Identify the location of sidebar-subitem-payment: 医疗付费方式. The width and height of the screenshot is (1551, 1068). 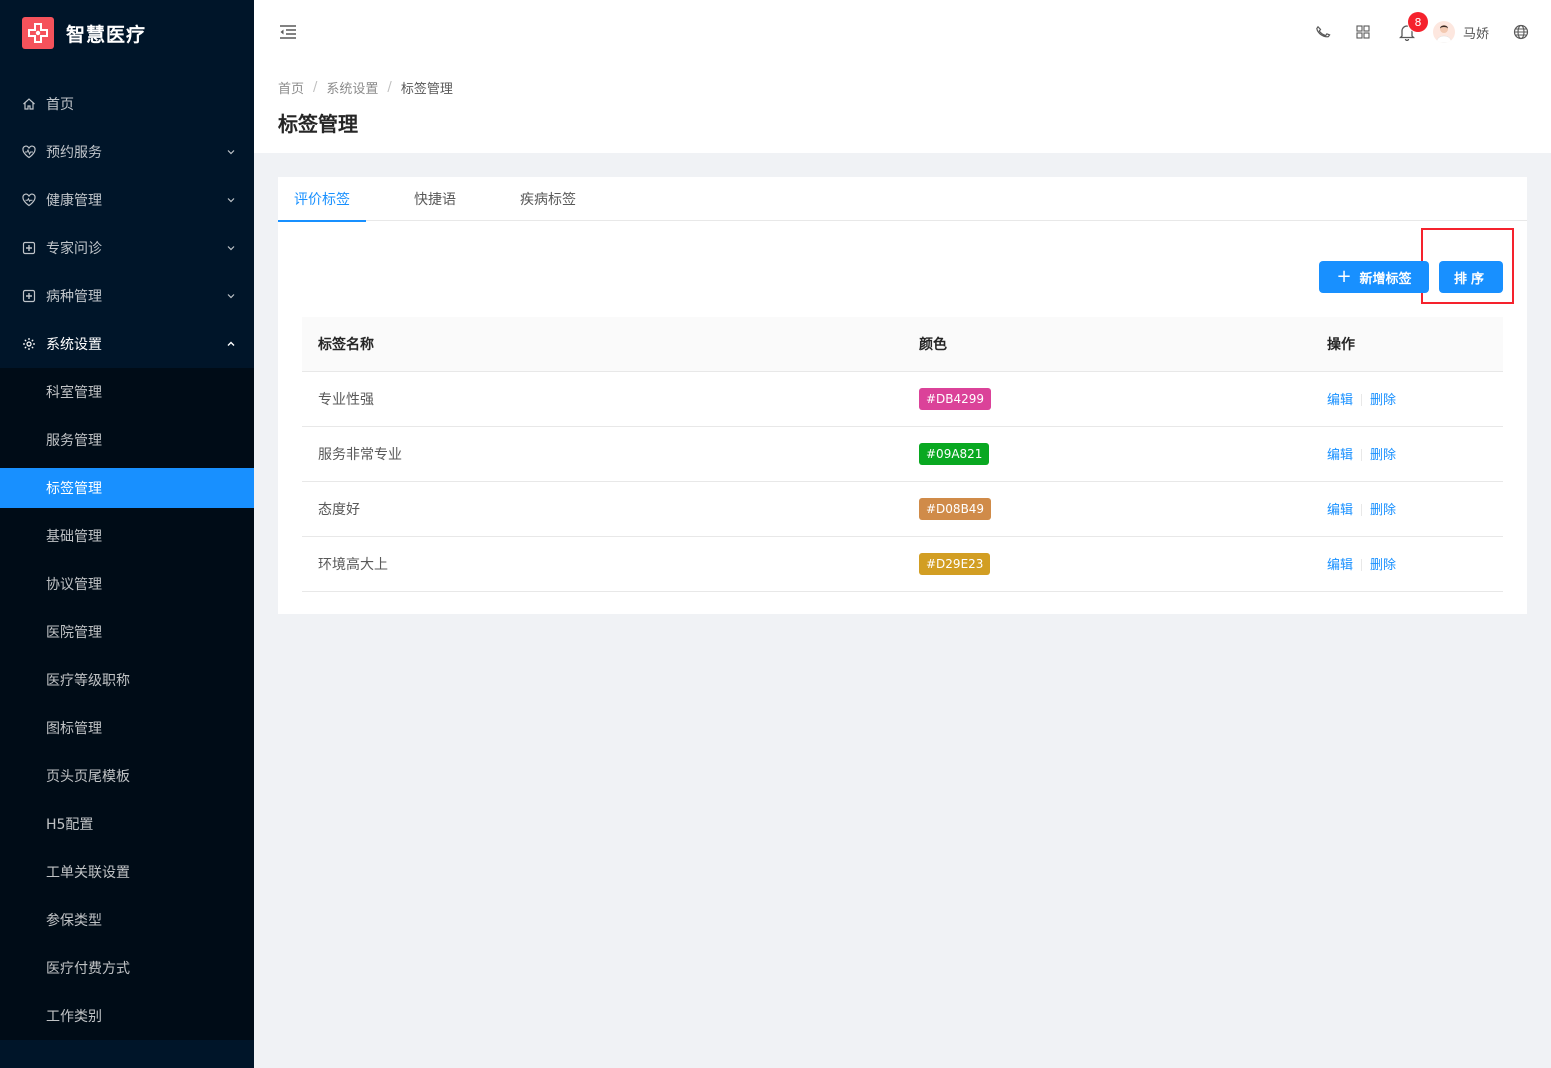
(127, 968).